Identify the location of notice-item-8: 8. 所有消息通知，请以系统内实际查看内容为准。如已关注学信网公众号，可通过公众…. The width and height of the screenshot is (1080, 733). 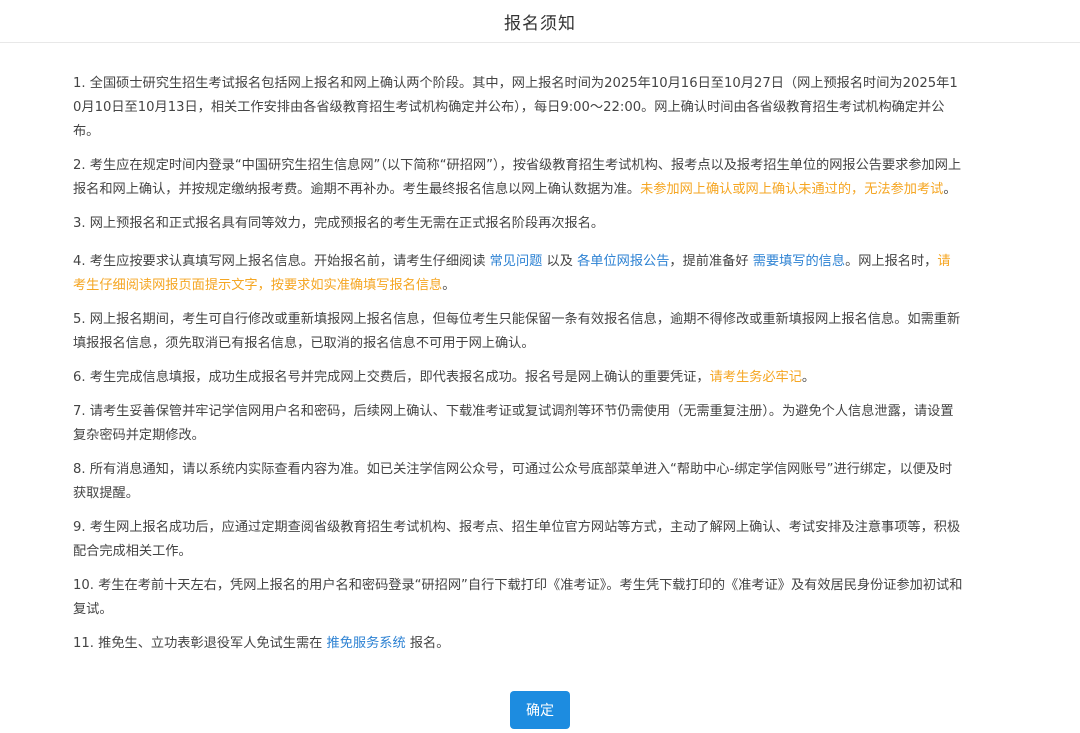
(518, 482).